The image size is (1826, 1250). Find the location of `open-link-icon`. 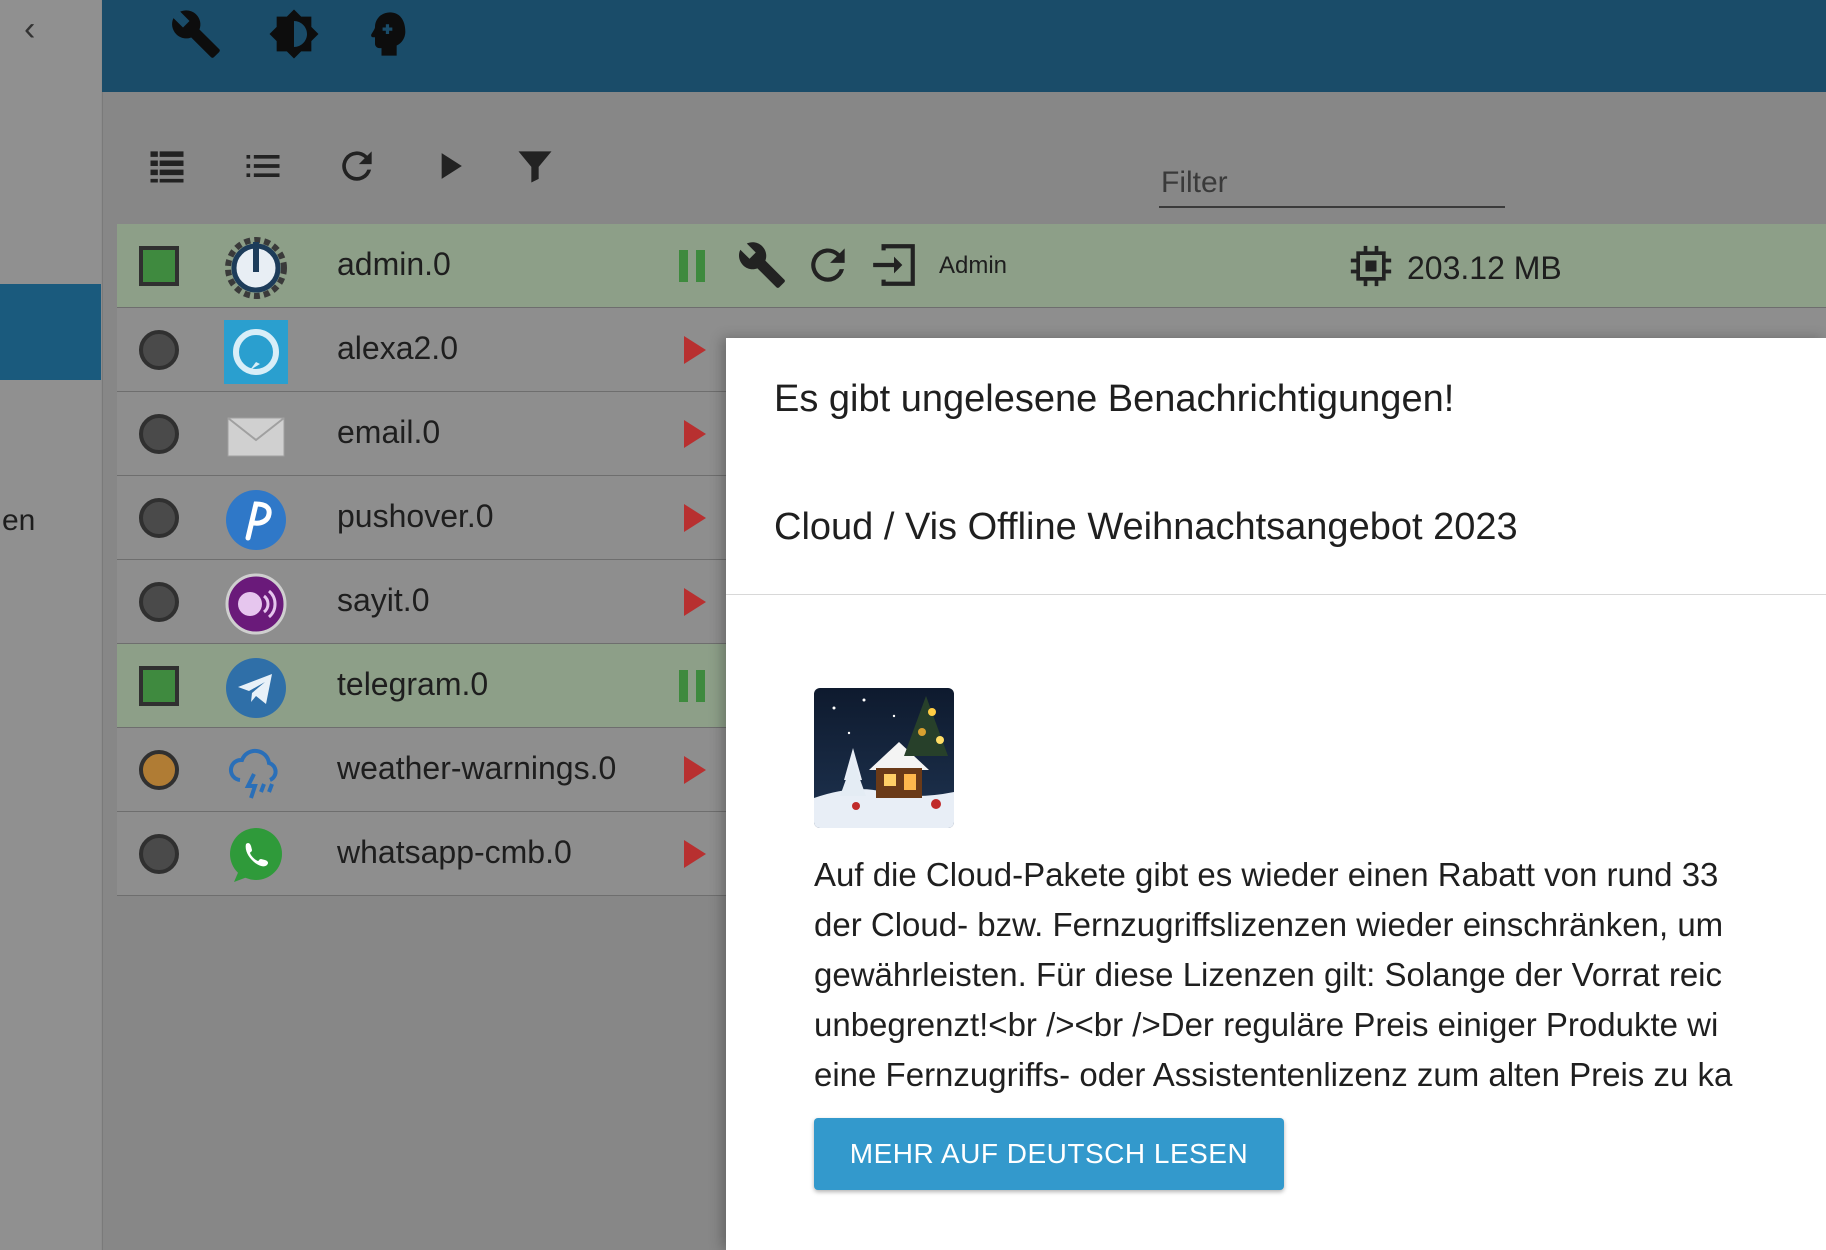

open-link-icon is located at coordinates (894, 265).